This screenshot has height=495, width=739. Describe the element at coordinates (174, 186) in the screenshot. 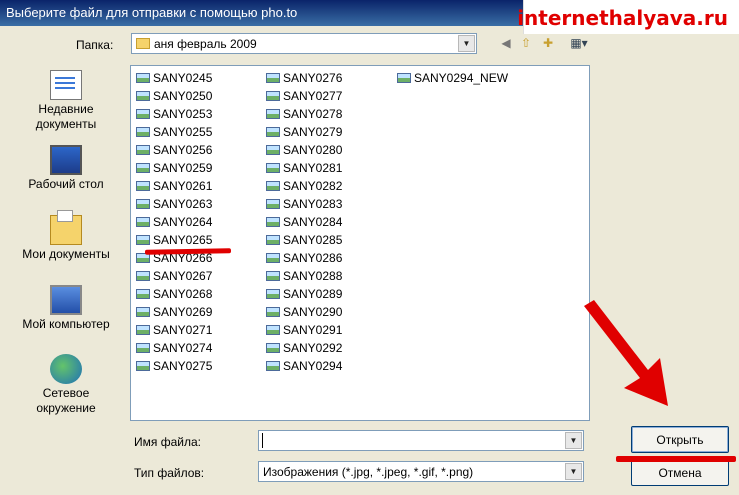

I see `file-item: SANY0261` at that location.